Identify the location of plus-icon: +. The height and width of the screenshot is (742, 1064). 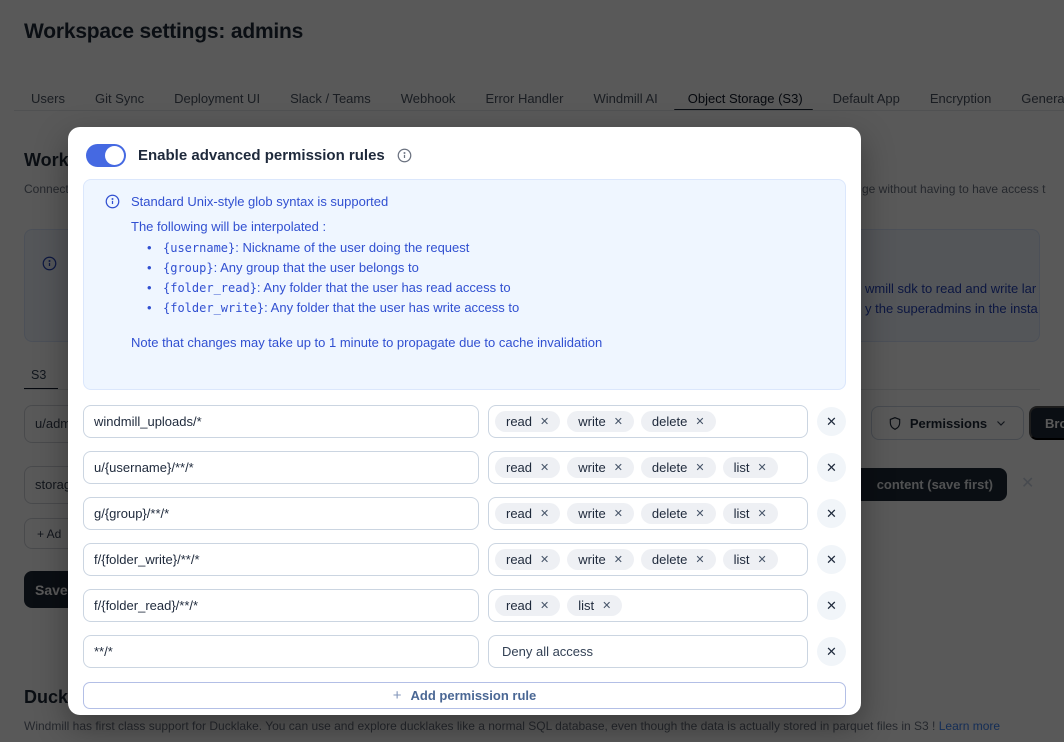
(397, 695).